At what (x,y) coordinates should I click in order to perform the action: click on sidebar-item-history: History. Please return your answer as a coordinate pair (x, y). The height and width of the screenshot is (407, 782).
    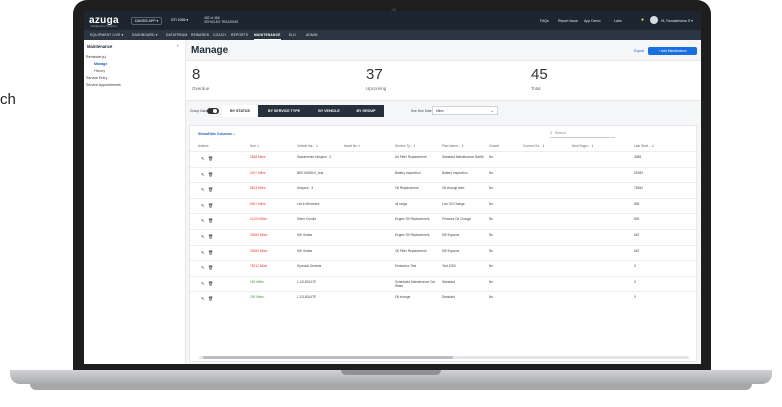
    Looking at the image, I should click on (99, 71).